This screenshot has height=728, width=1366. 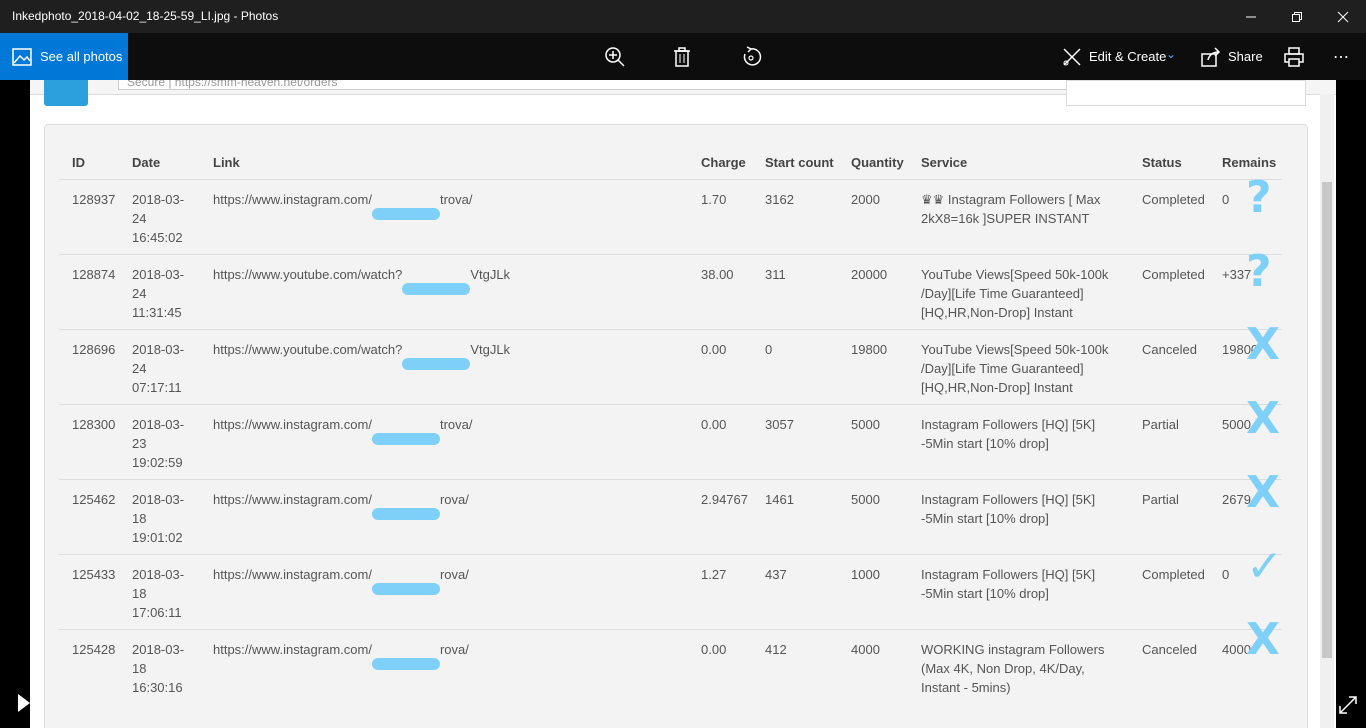 What do you see at coordinates (159, 592) in the screenshot?
I see `cell-date: 2018-03- 18 17:06:11` at bounding box center [159, 592].